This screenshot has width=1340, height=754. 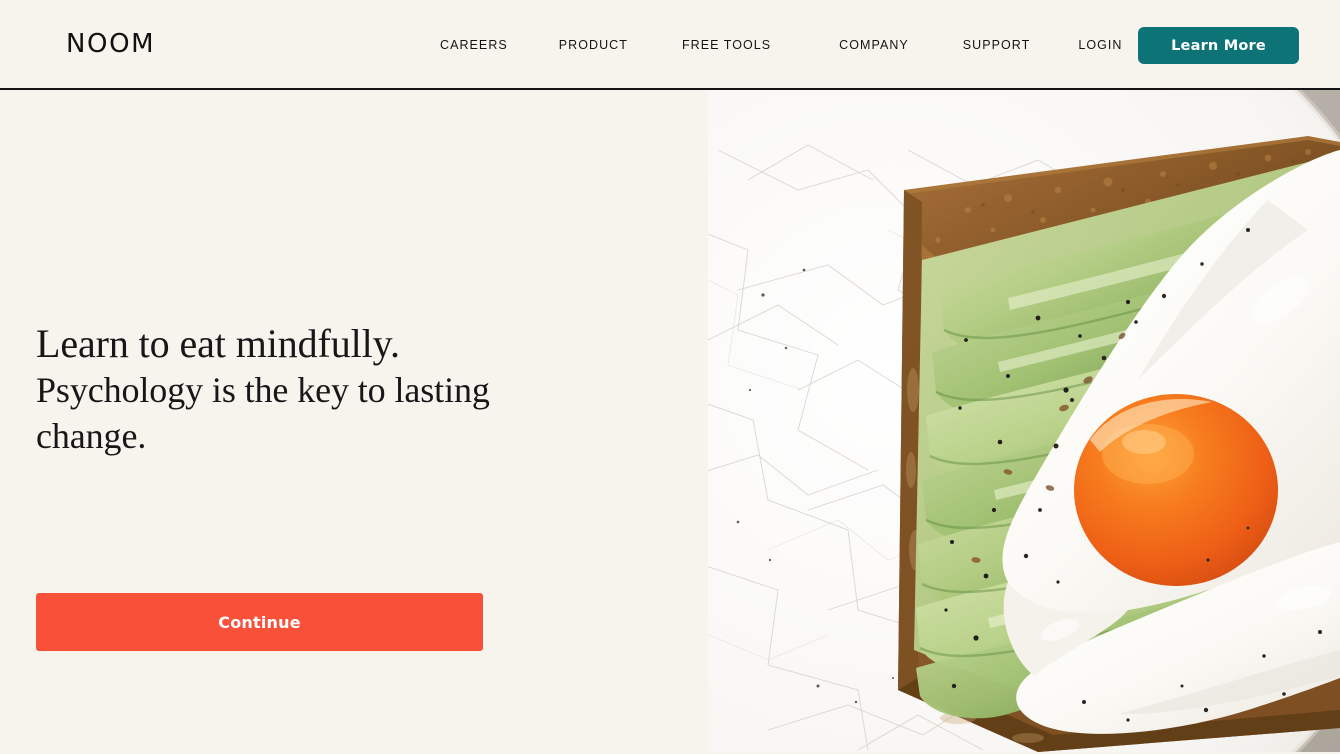 What do you see at coordinates (593, 45) in the screenshot?
I see `nav-item-product: PRODUCT` at bounding box center [593, 45].